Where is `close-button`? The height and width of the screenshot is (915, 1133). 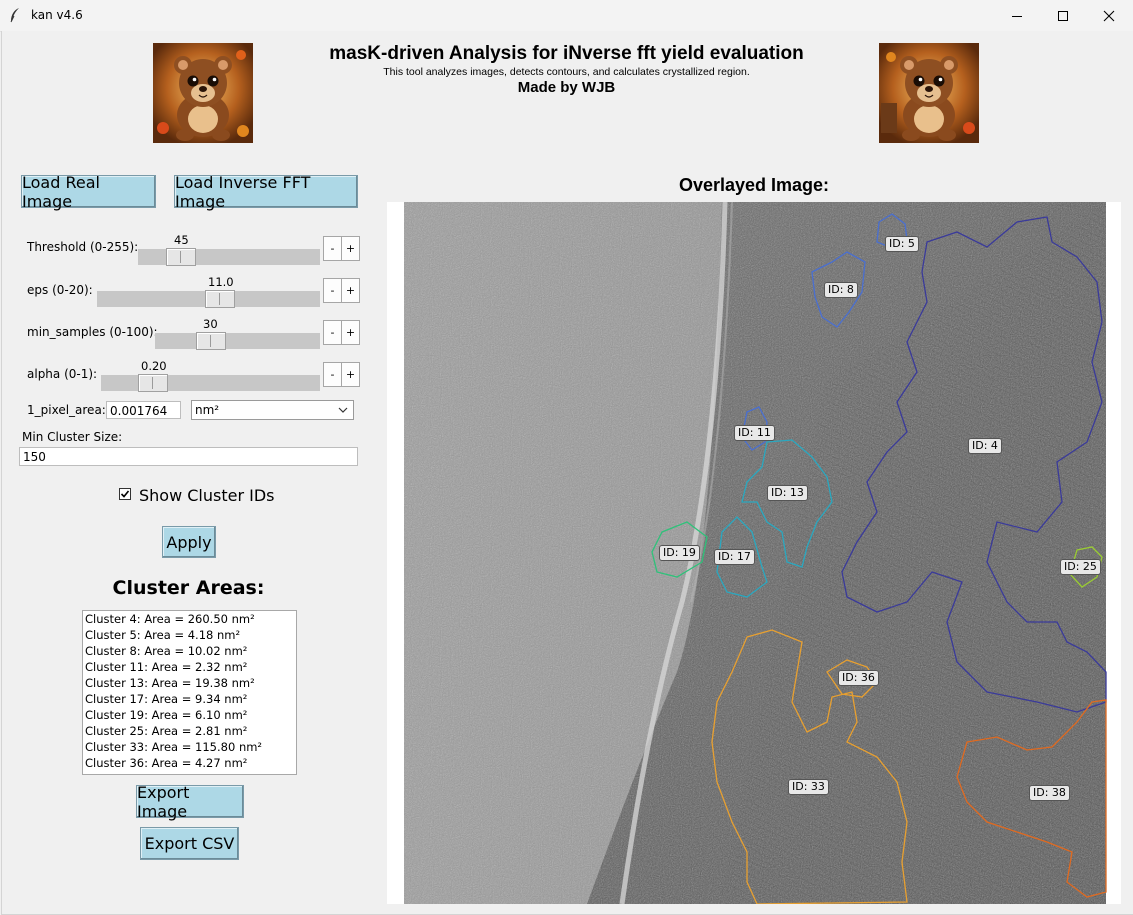
close-button is located at coordinates (1109, 15).